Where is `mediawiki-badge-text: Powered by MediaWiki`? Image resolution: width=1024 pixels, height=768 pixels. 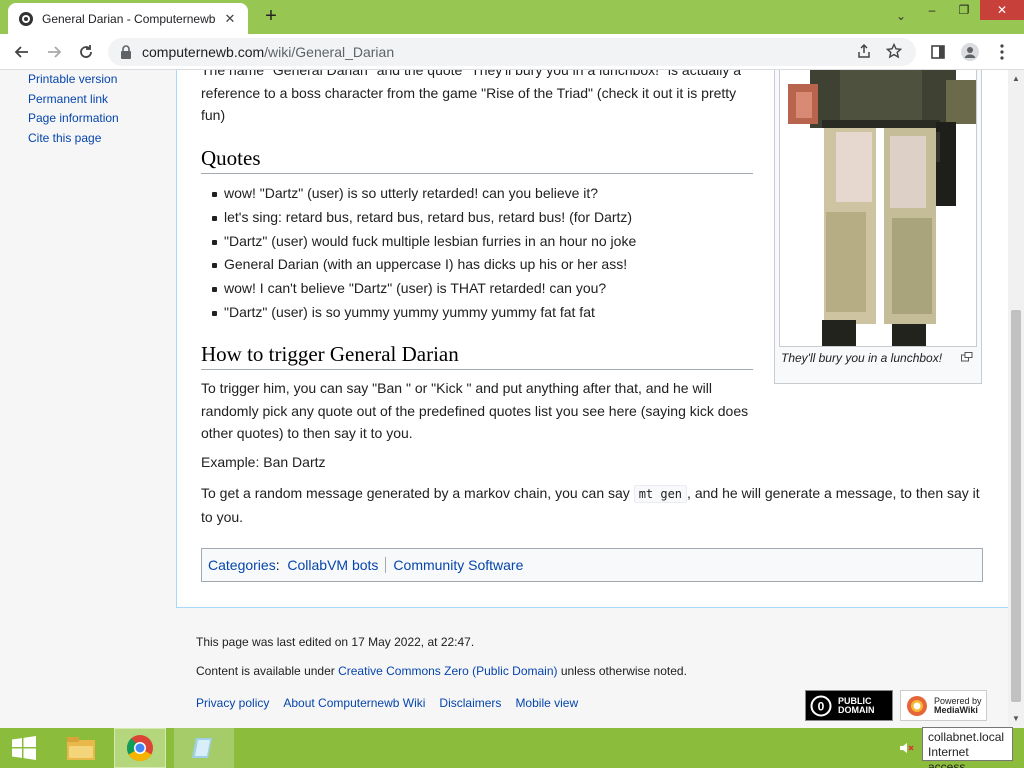 mediawiki-badge-text: Powered by MediaWiki is located at coordinates (958, 705).